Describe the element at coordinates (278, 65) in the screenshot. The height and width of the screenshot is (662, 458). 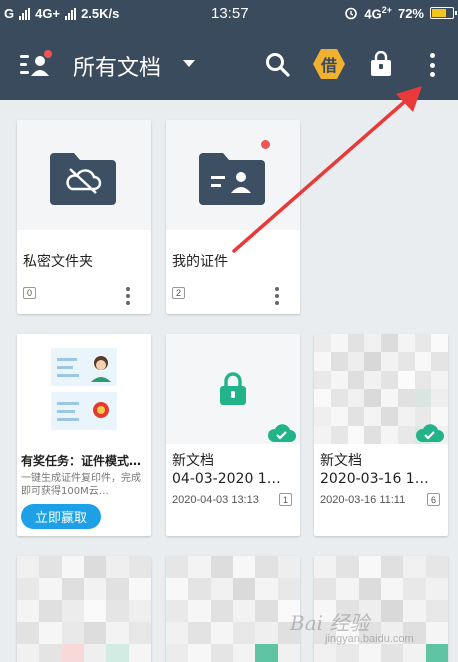
I see `search-icon` at that location.